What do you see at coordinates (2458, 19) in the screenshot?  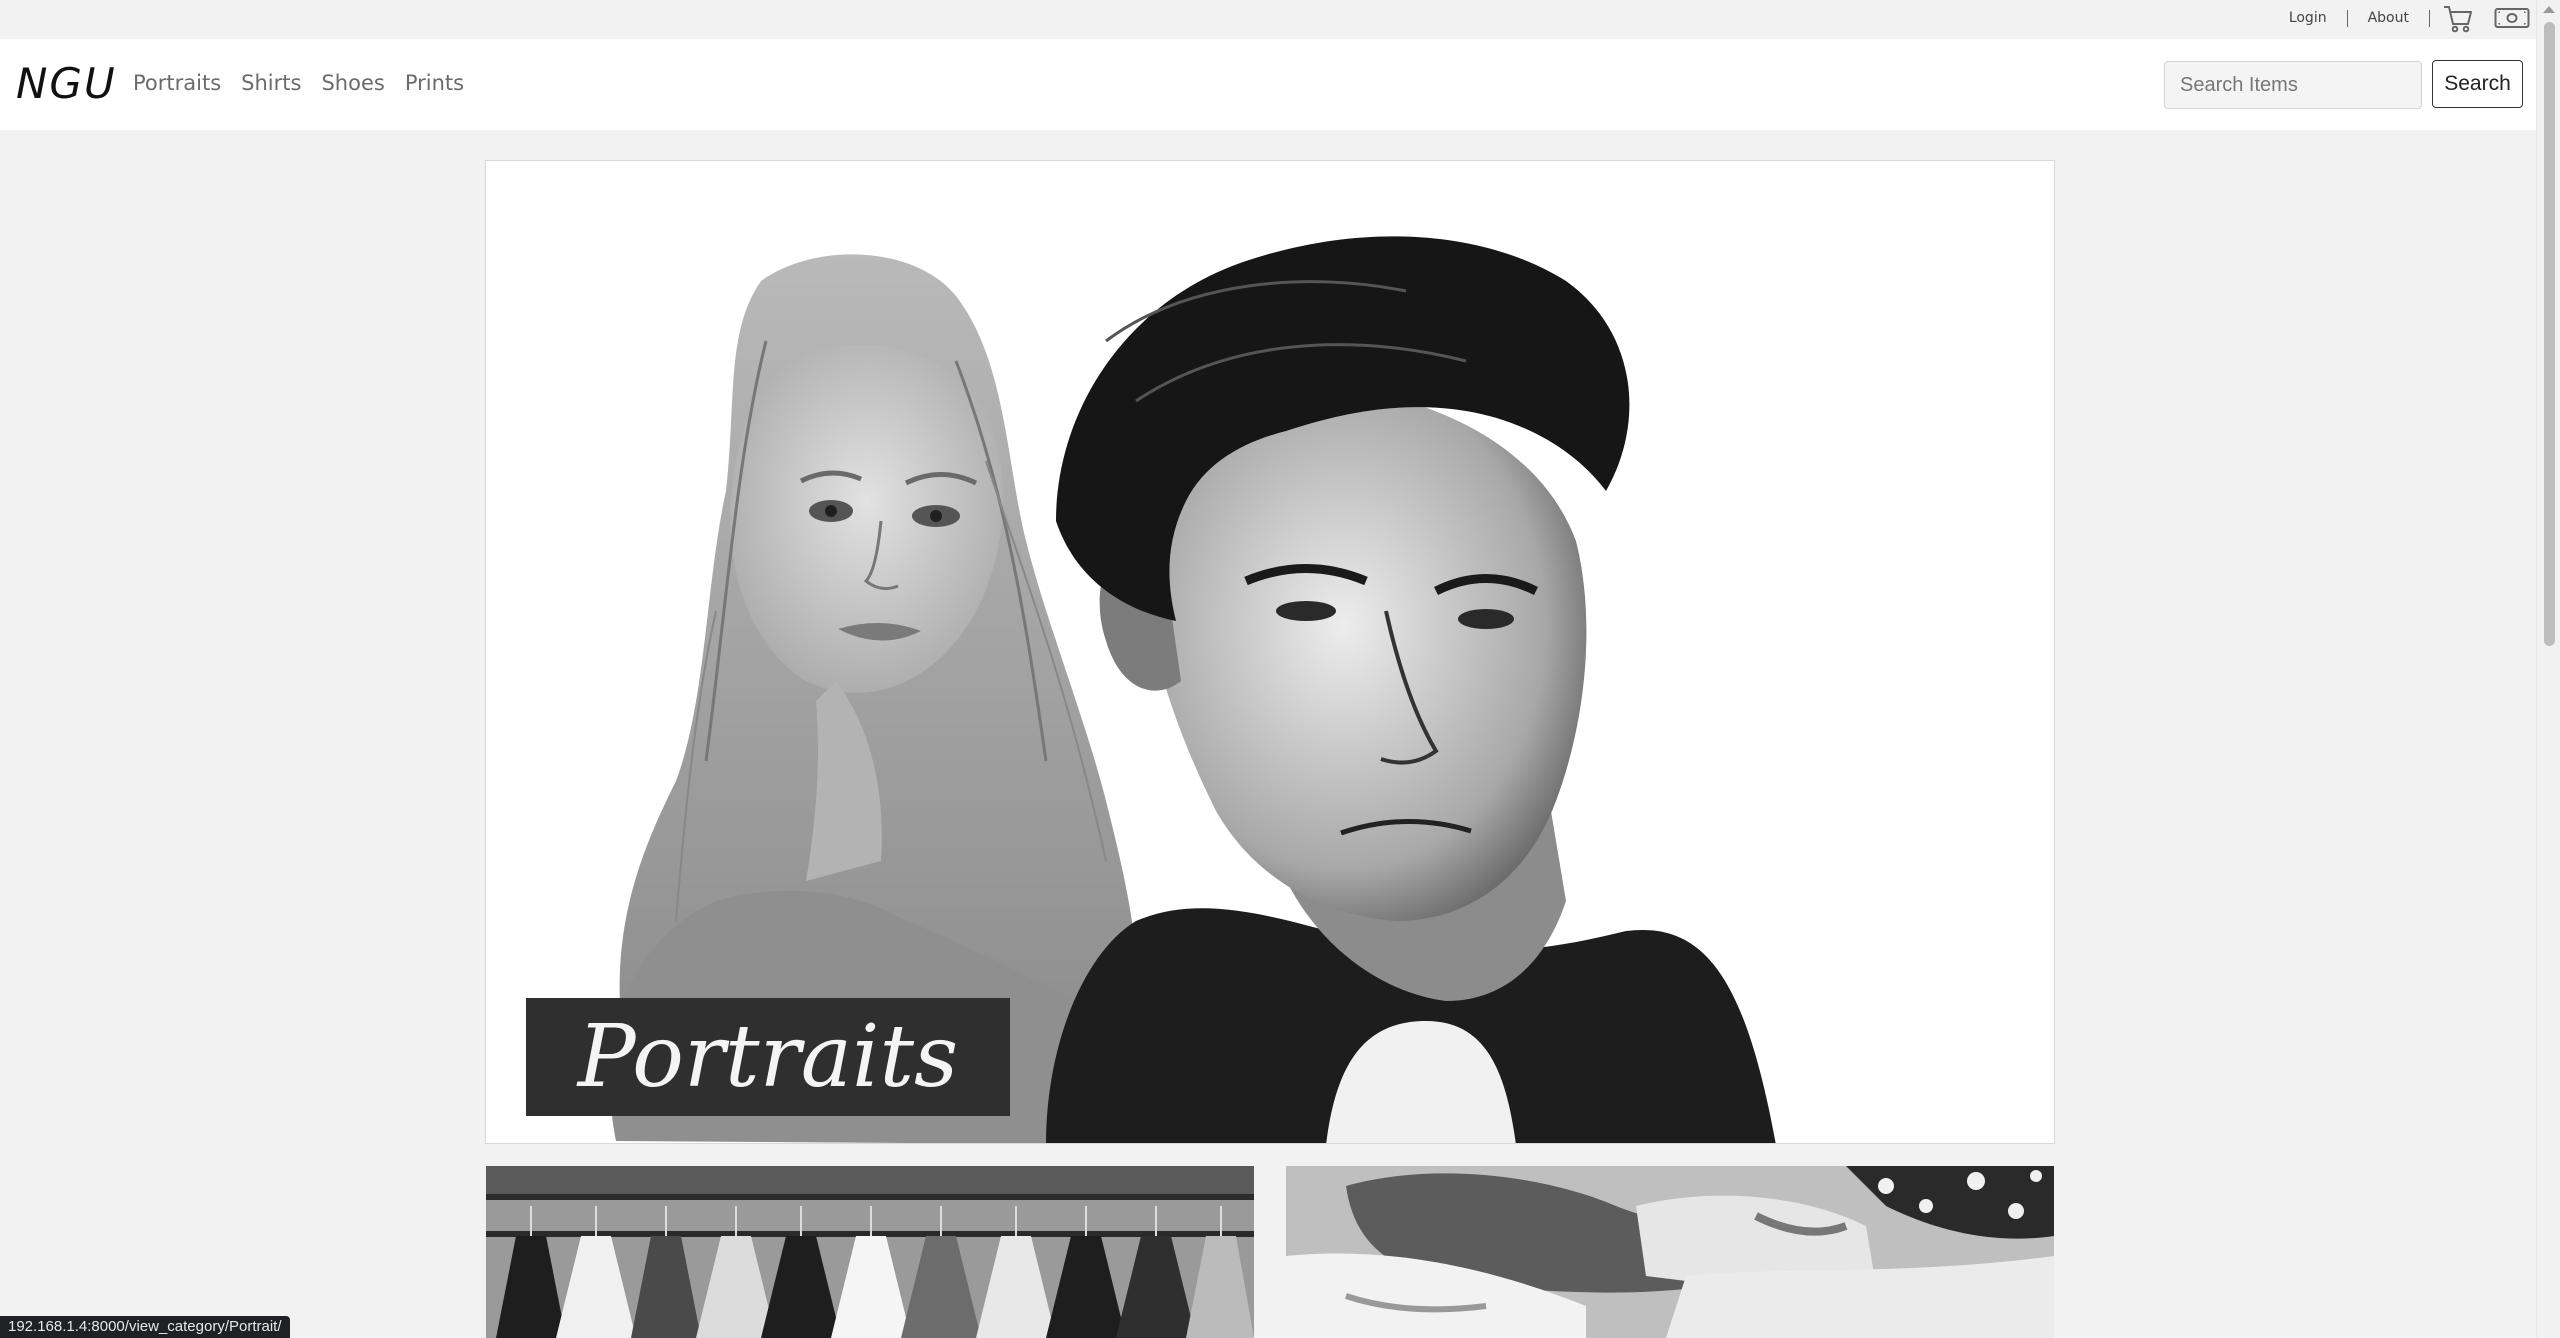 I see `cart-icon` at bounding box center [2458, 19].